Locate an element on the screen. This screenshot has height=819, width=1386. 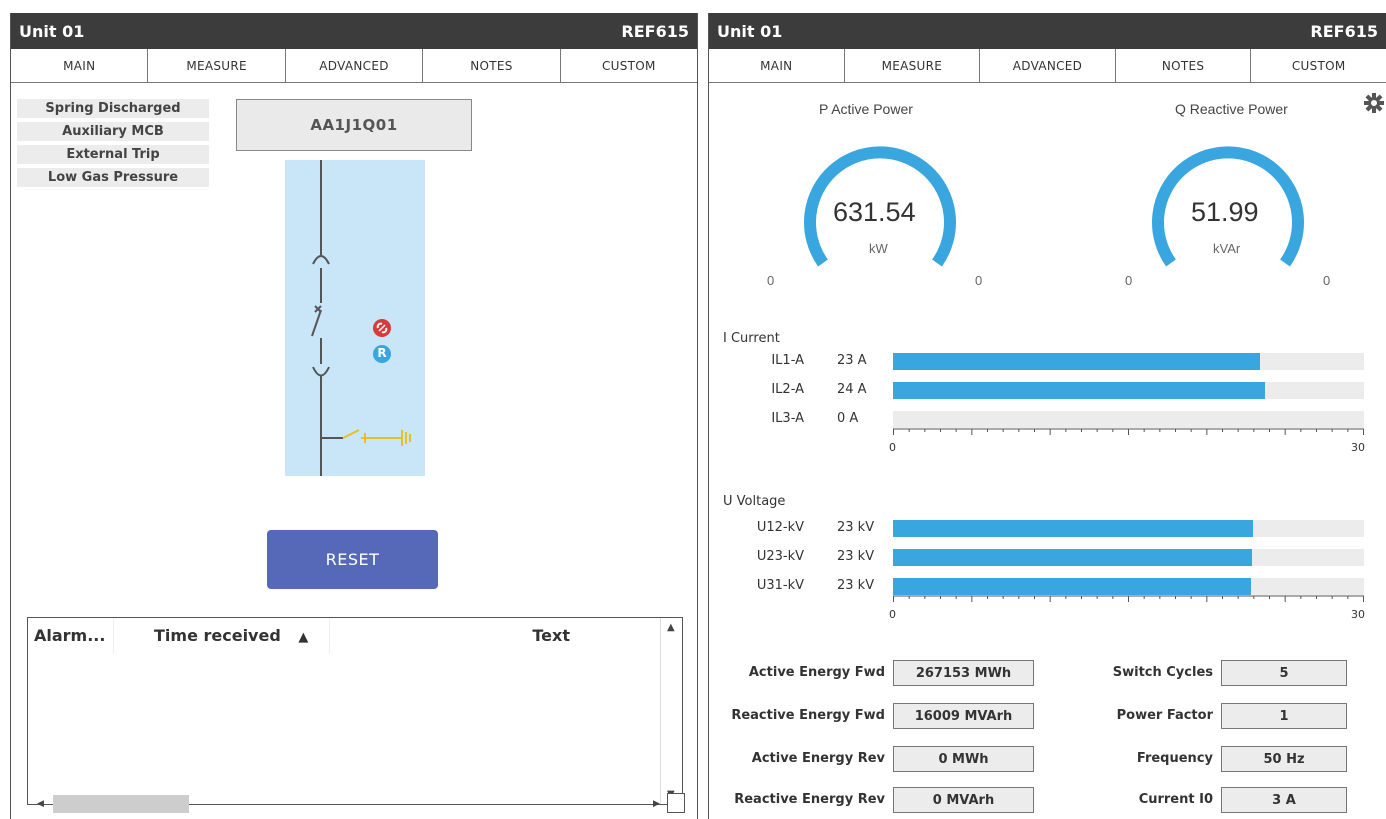
field-value: 0 MWh is located at coordinates (963, 759).